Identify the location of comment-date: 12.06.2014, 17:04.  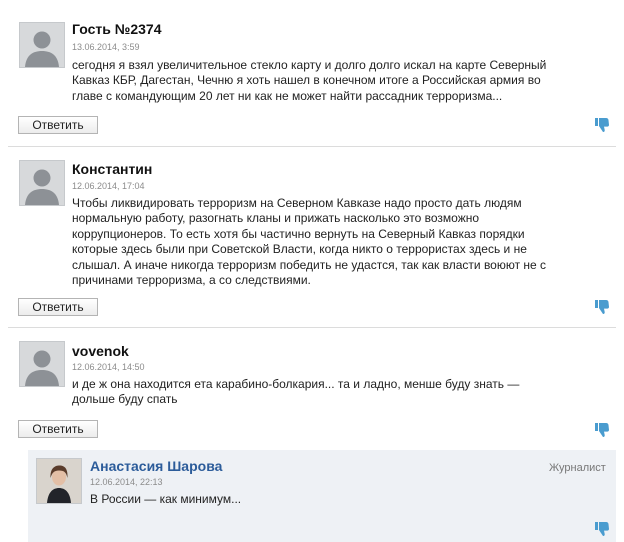
(108, 186).